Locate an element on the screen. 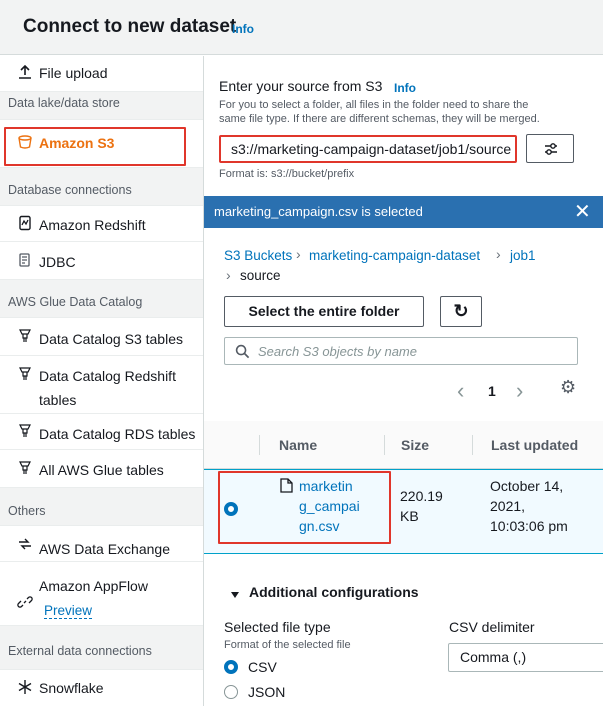 The height and width of the screenshot is (706, 603). section-external: External data connections is located at coordinates (101, 648).